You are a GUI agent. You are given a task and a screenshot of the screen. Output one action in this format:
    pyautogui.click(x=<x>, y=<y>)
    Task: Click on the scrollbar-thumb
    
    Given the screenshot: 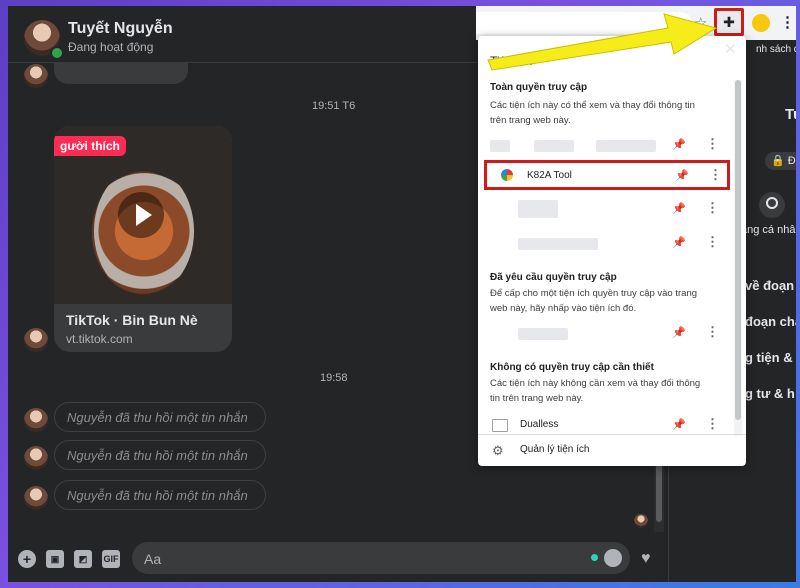 What is the action you would take?
    pyautogui.click(x=659, y=492)
    